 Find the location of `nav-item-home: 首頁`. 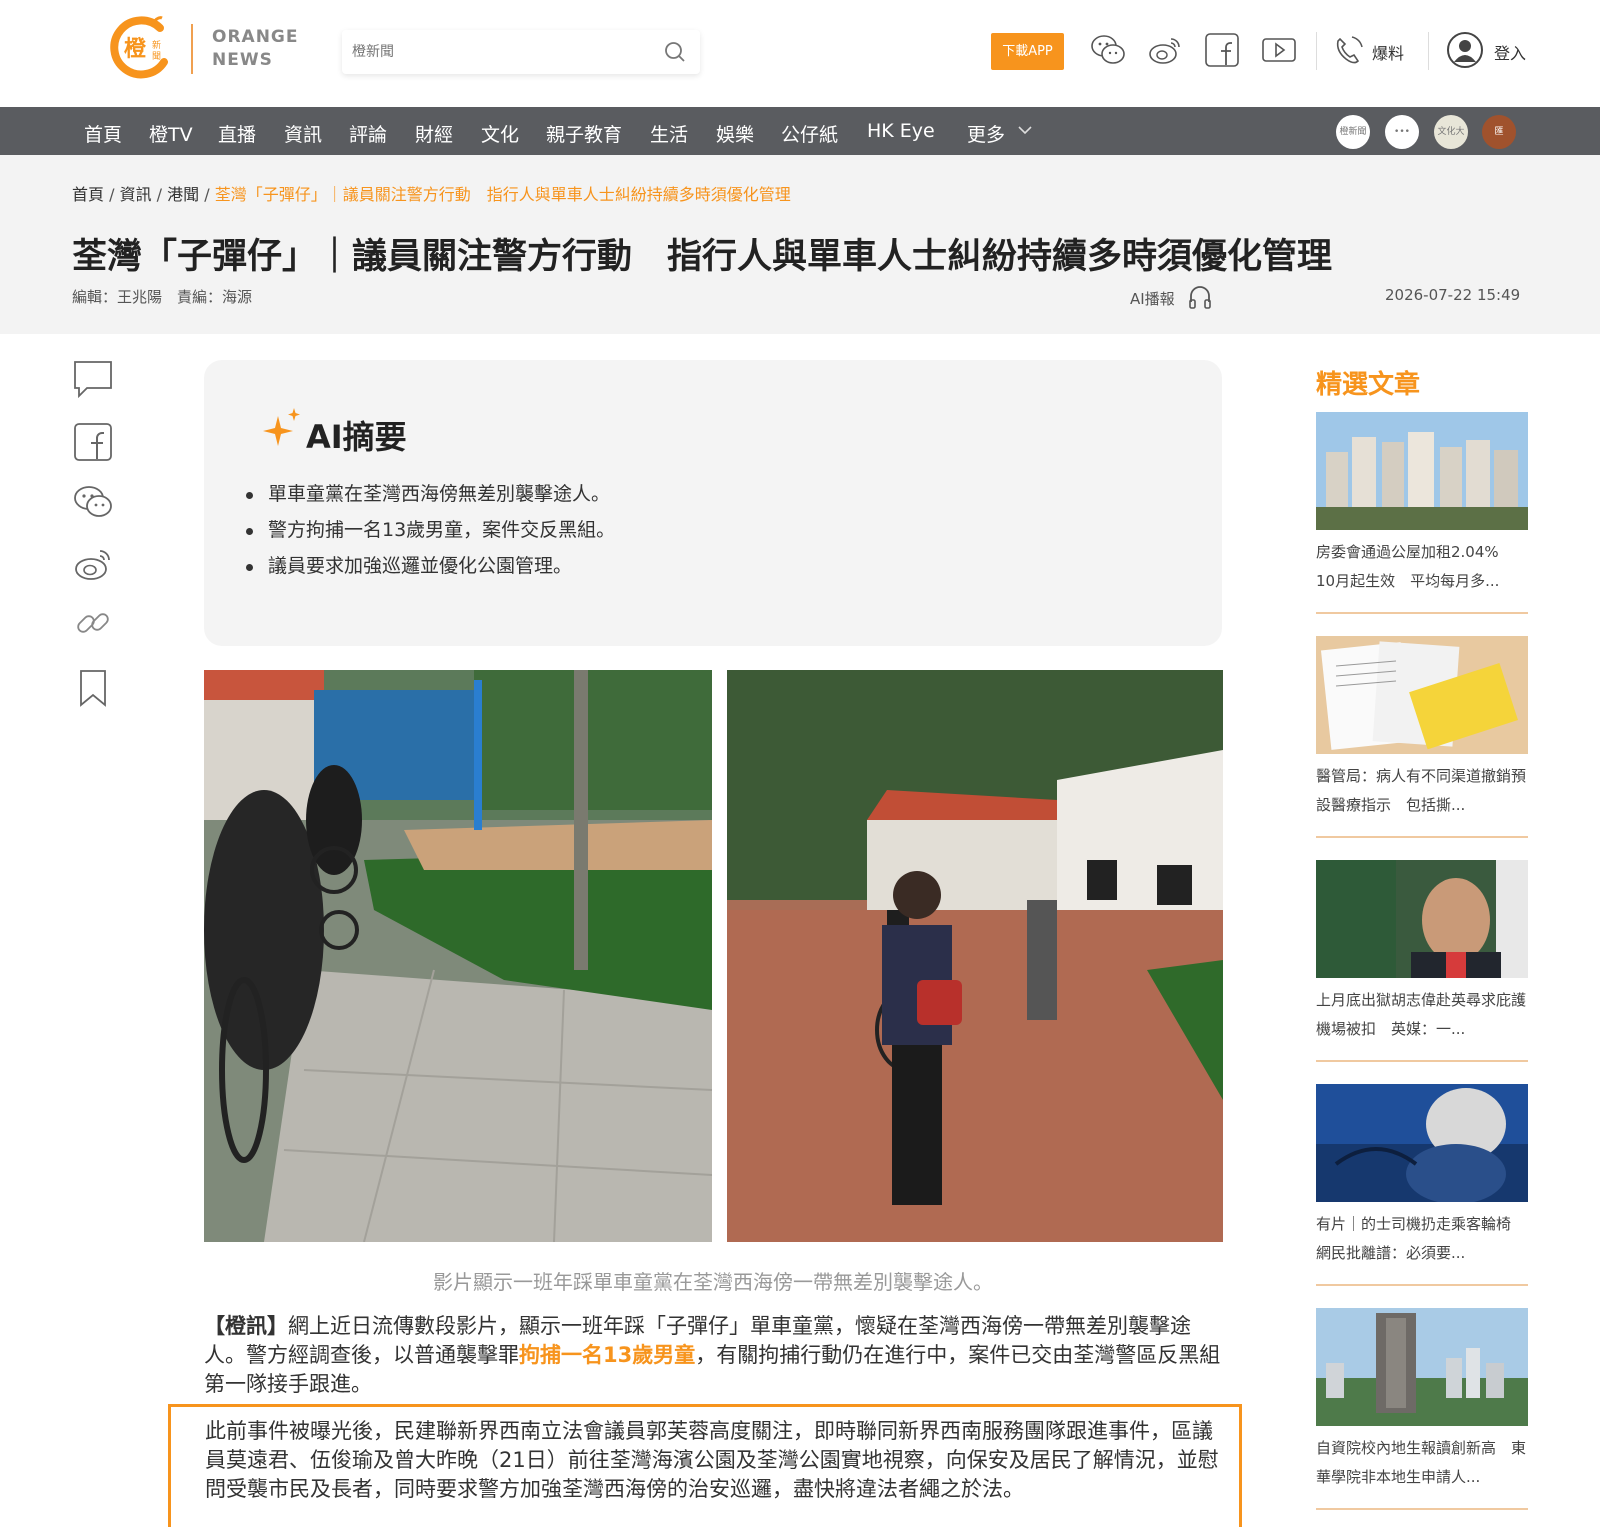

nav-item-home: 首頁 is located at coordinates (103, 133).